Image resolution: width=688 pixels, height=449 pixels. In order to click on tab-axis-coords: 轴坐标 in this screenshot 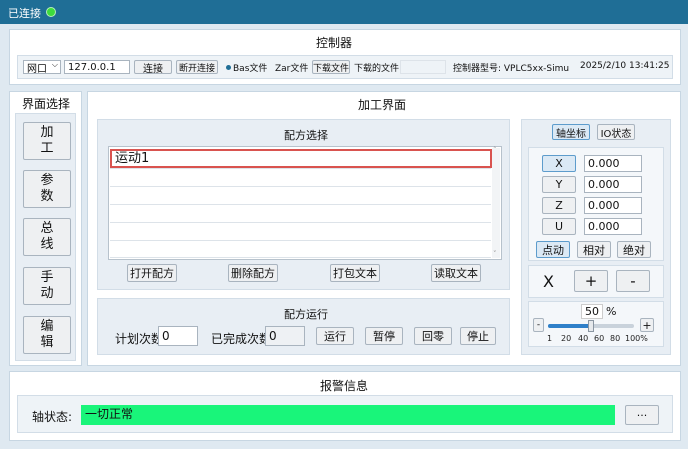, I will do `click(571, 132)`.